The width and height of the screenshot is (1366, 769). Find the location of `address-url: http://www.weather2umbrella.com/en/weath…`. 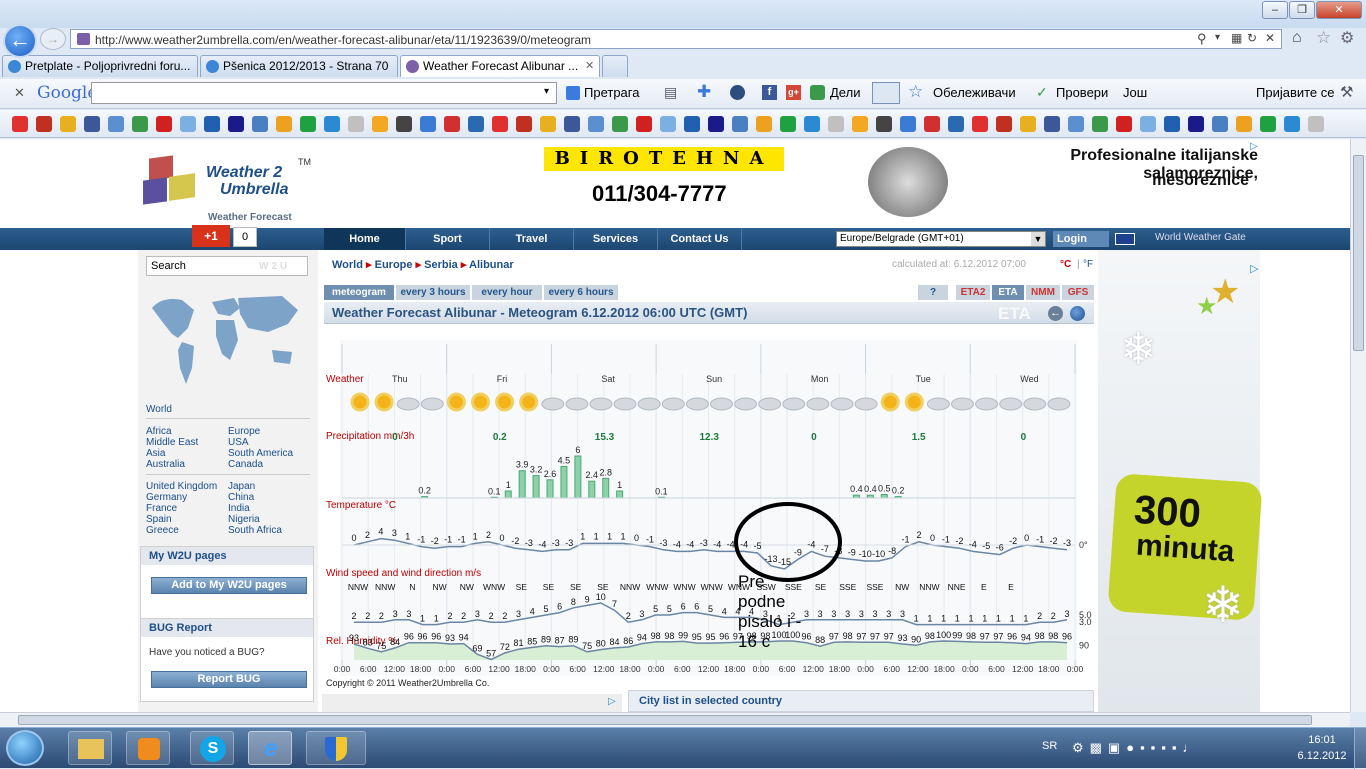

address-url: http://www.weather2umbrella.com/en/weath… is located at coordinates (343, 40).